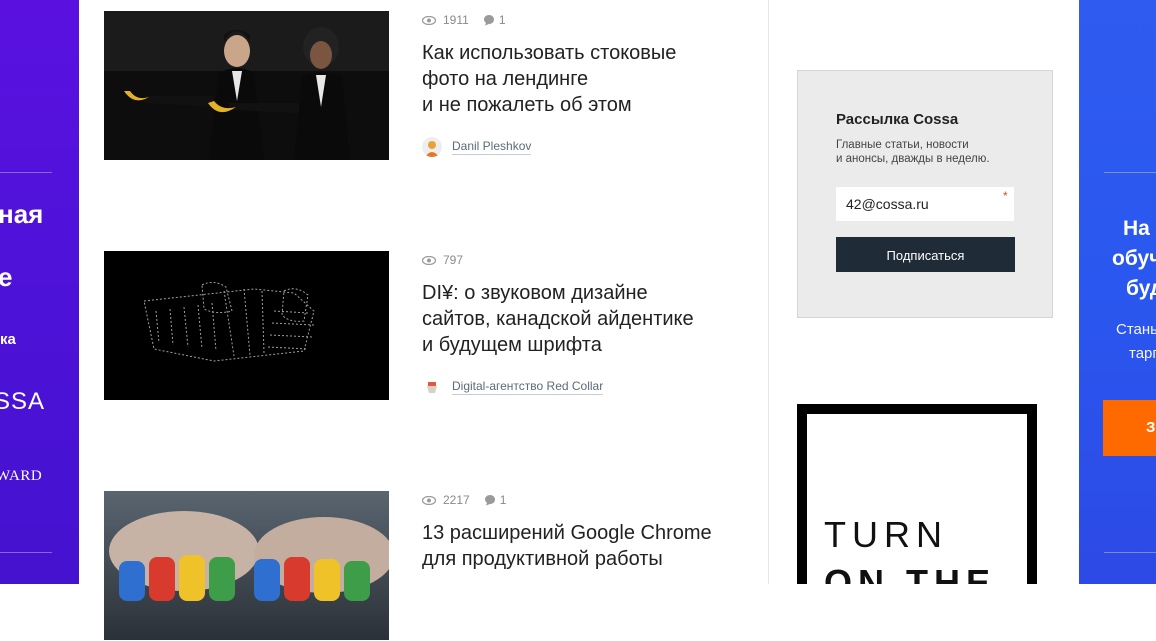 The image size is (1156, 641). I want to click on promo-cta-button: З, so click(1129, 428).